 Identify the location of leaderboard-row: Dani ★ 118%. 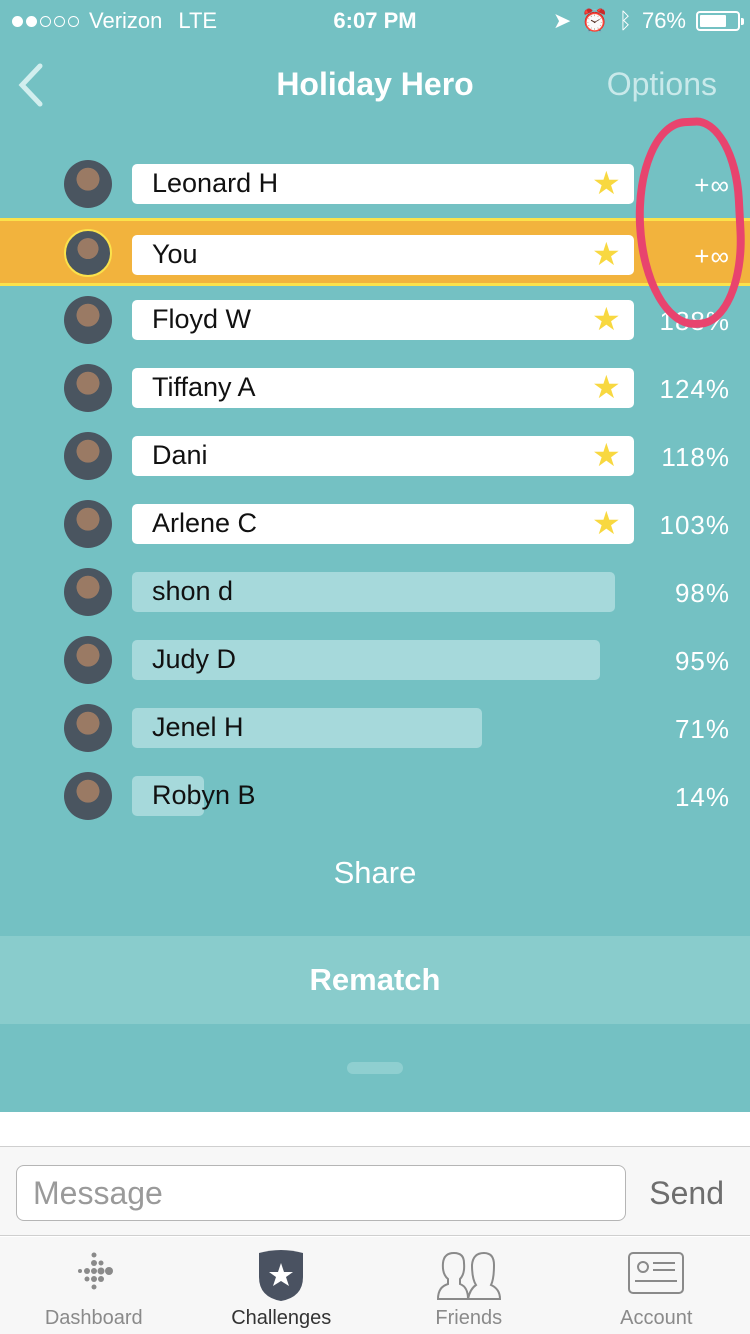
(375, 456).